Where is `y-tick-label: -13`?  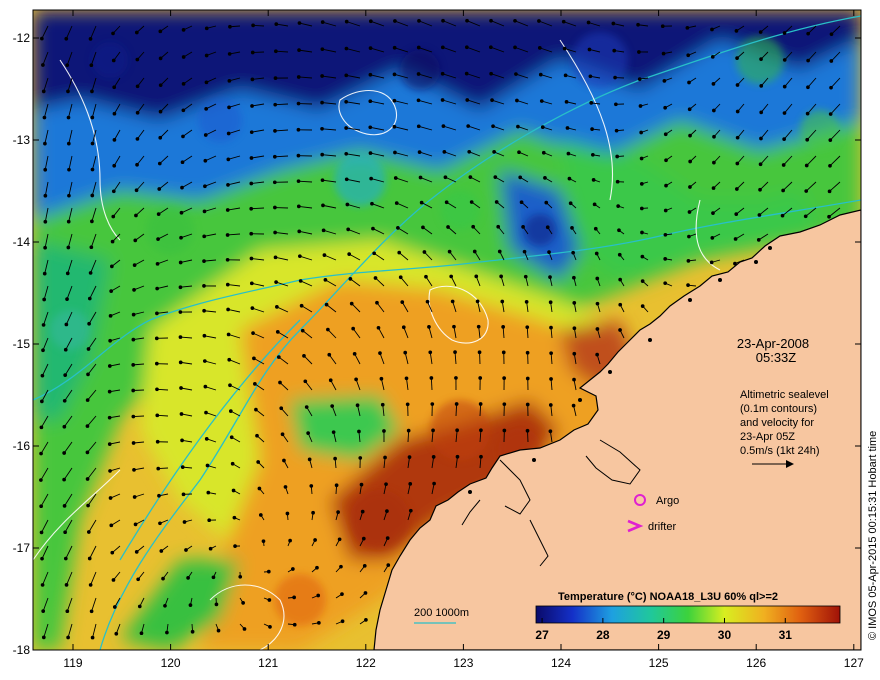 y-tick-label: -13 is located at coordinates (22, 140).